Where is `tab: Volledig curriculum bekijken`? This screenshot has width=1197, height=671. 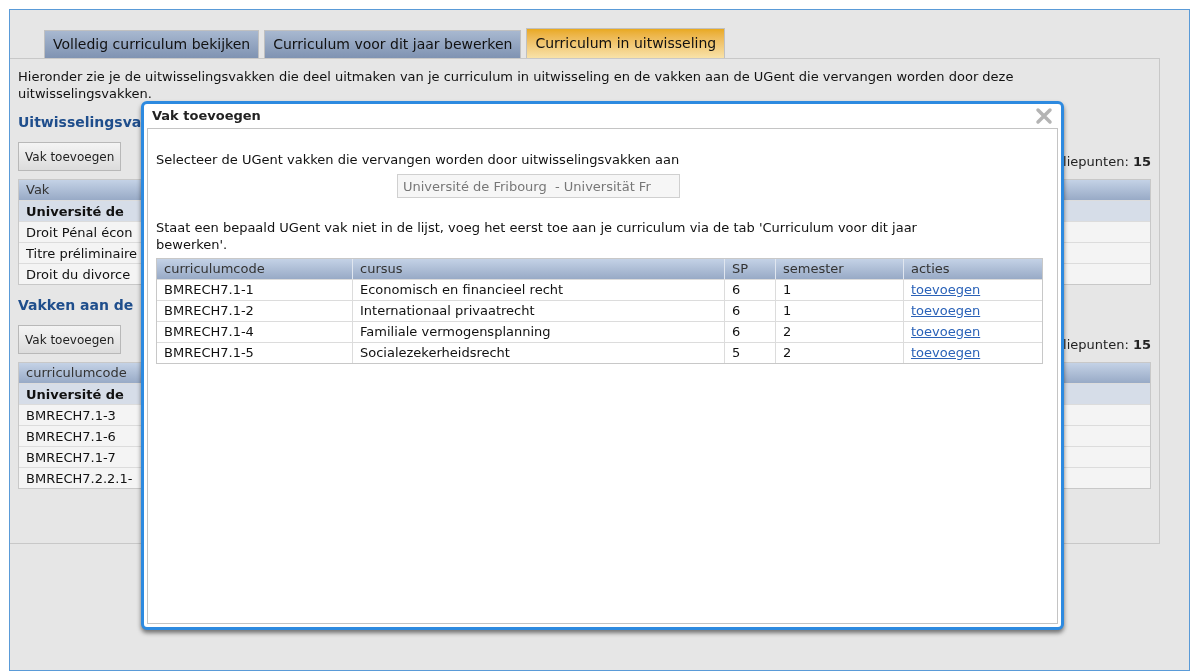 tab: Volledig curriculum bekijken is located at coordinates (152, 44).